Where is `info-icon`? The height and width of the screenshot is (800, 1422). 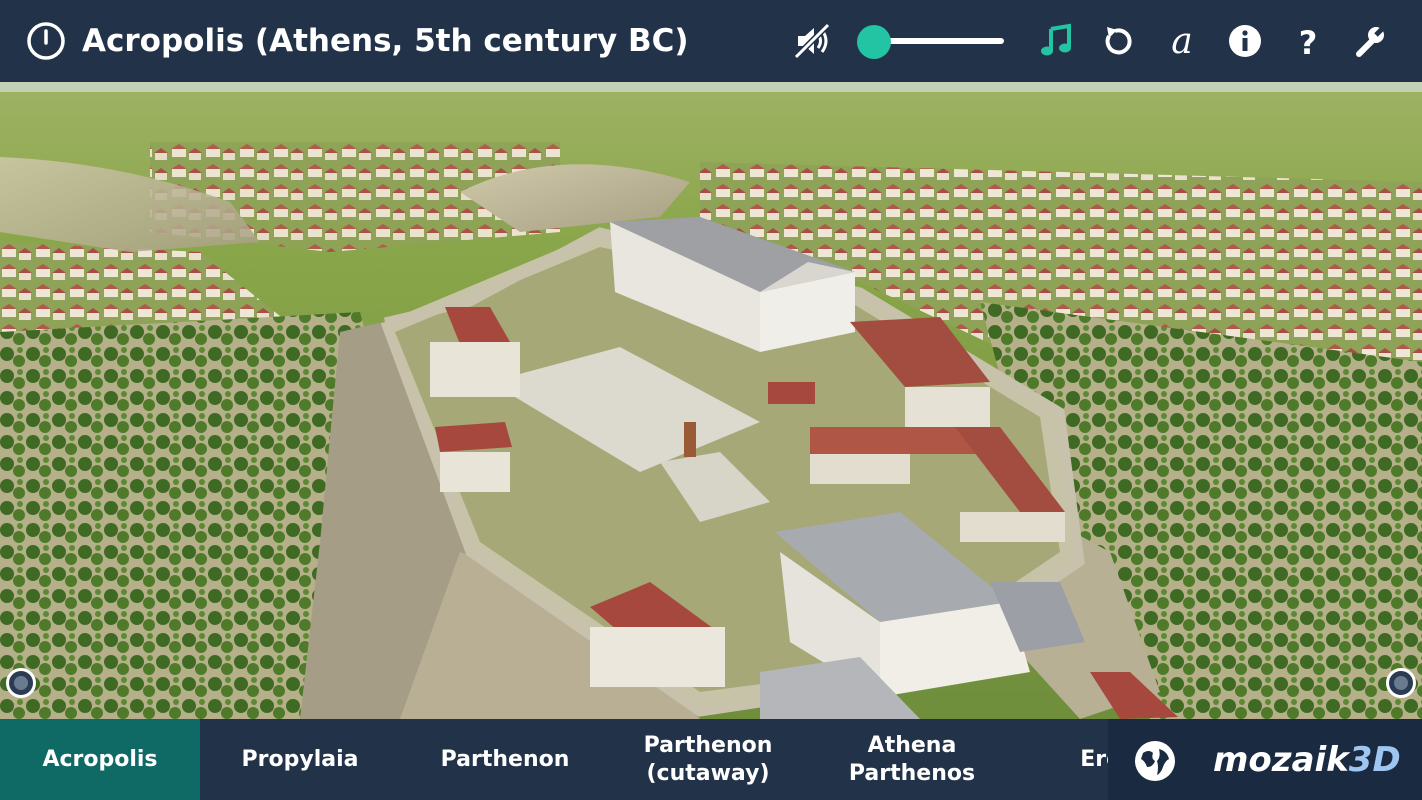
info-icon is located at coordinates (1245, 41).